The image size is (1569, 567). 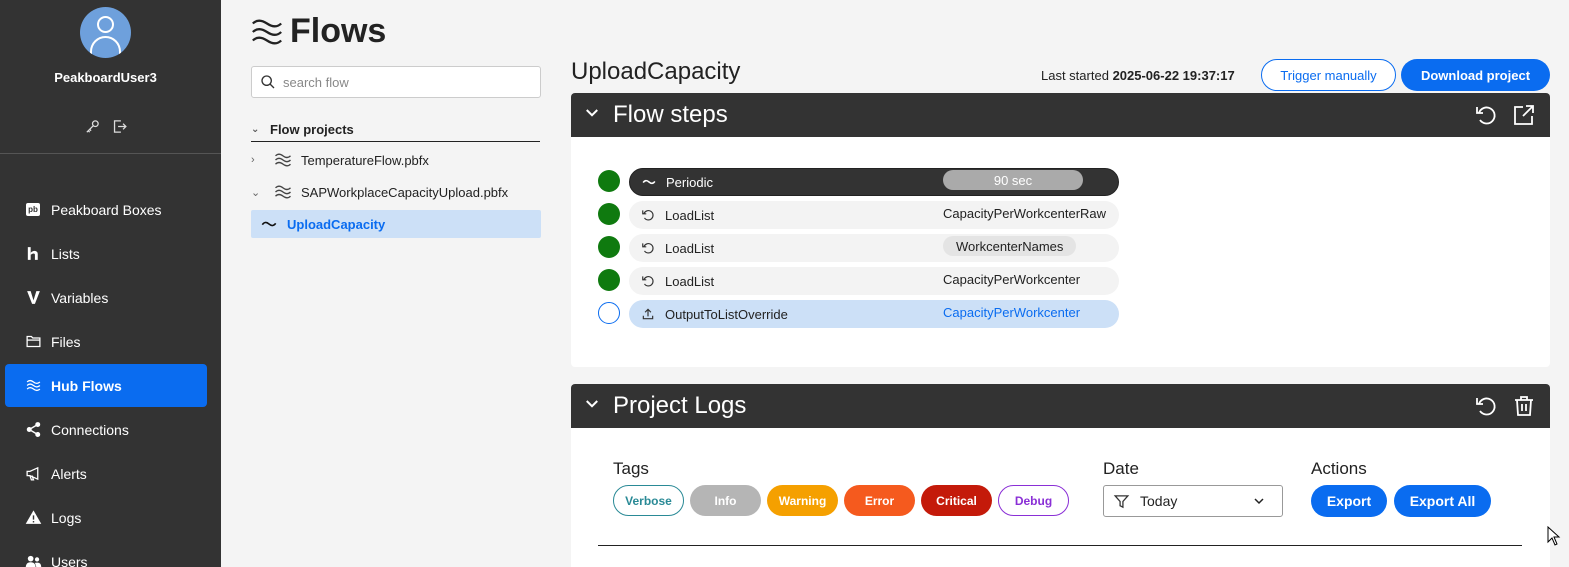 What do you see at coordinates (33, 254) in the screenshot?
I see `lists-icon` at bounding box center [33, 254].